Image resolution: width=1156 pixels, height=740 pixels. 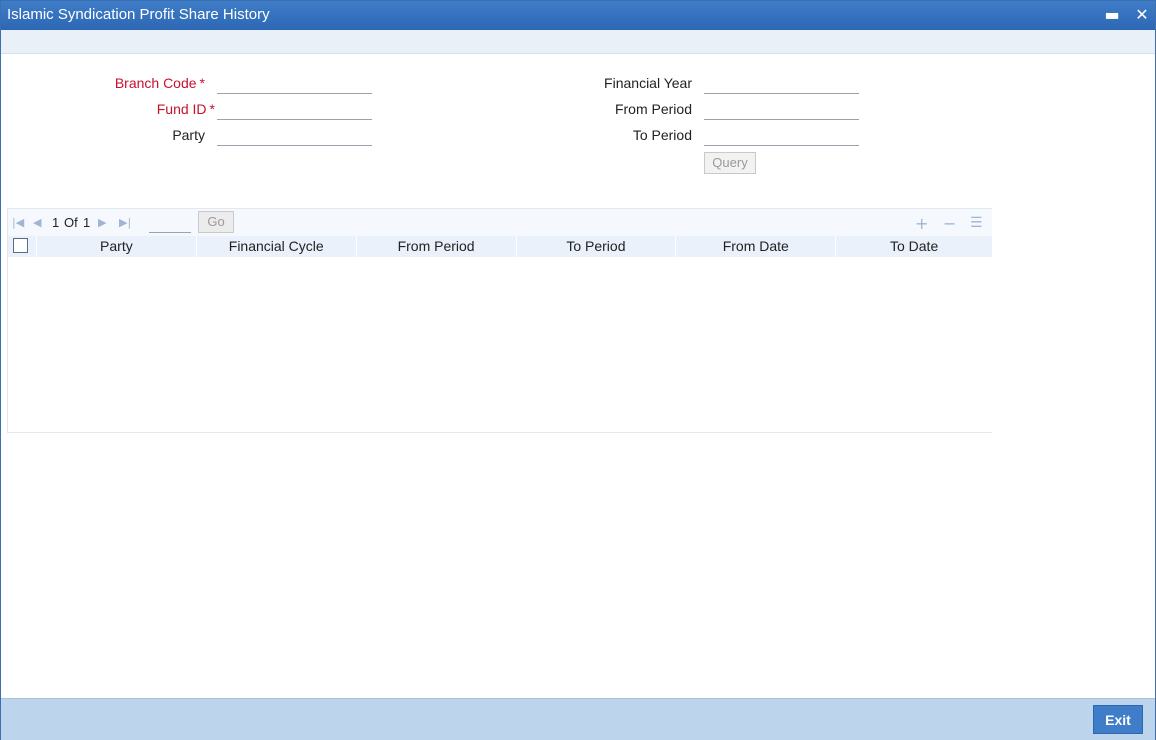 What do you see at coordinates (1142, 15) in the screenshot?
I see `close-icon: ✕` at bounding box center [1142, 15].